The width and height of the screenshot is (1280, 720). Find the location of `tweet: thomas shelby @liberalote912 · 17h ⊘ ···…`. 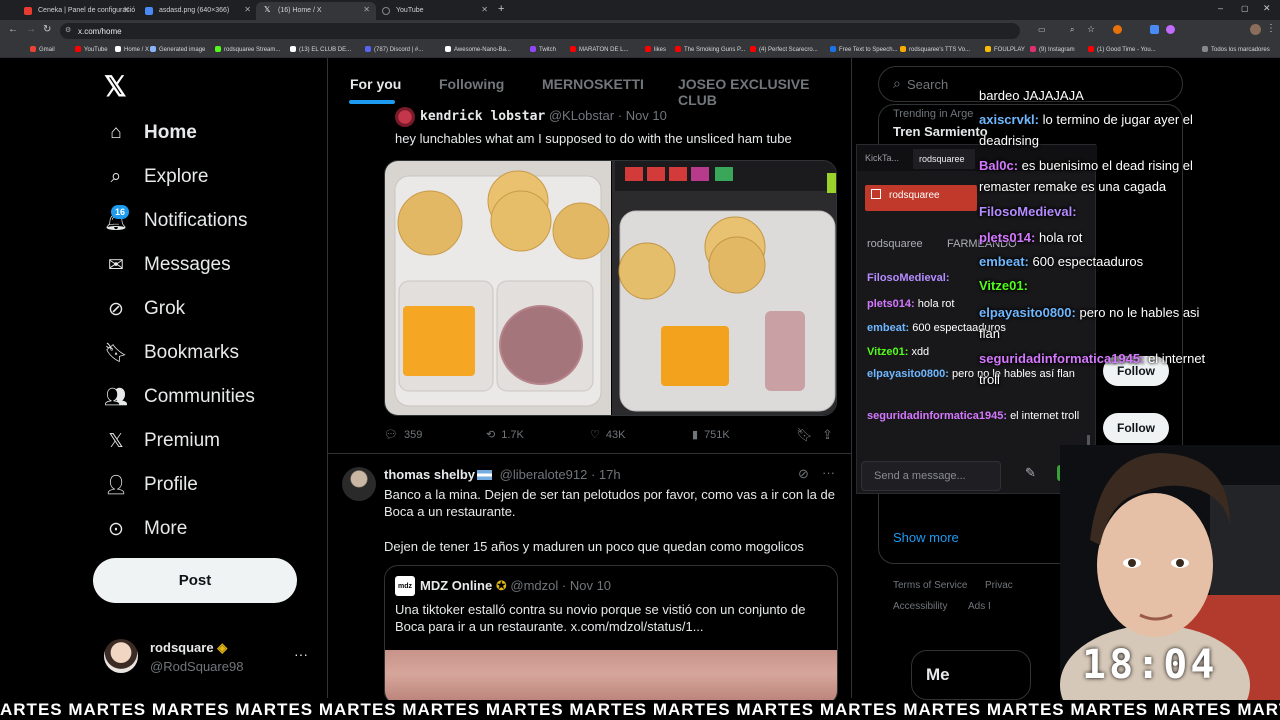

tweet: thomas shelby @liberalote912 · 17h ⊘ ···… is located at coordinates (589, 580).